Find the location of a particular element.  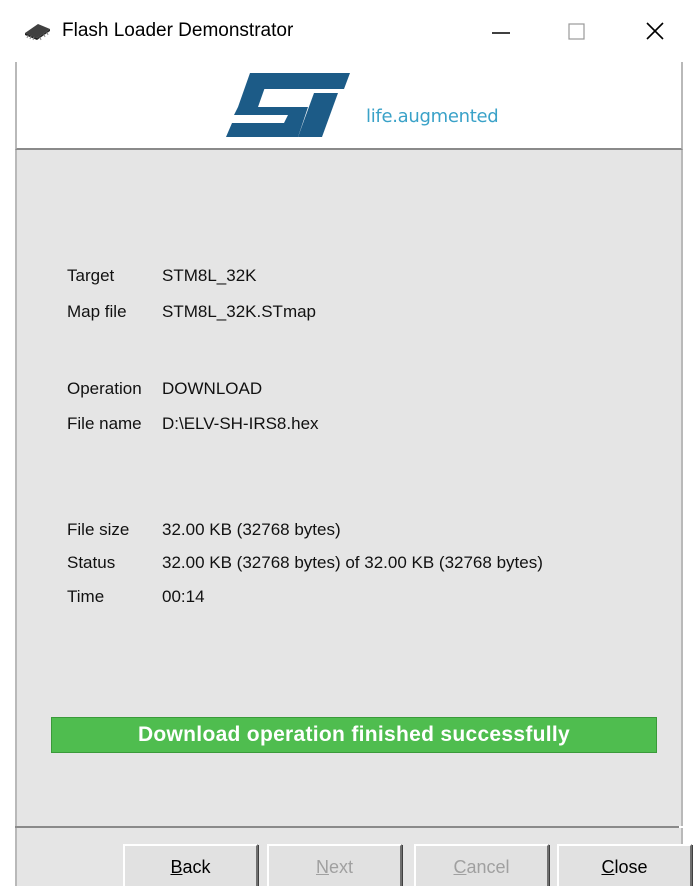

status-label: Status is located at coordinates (91, 562).